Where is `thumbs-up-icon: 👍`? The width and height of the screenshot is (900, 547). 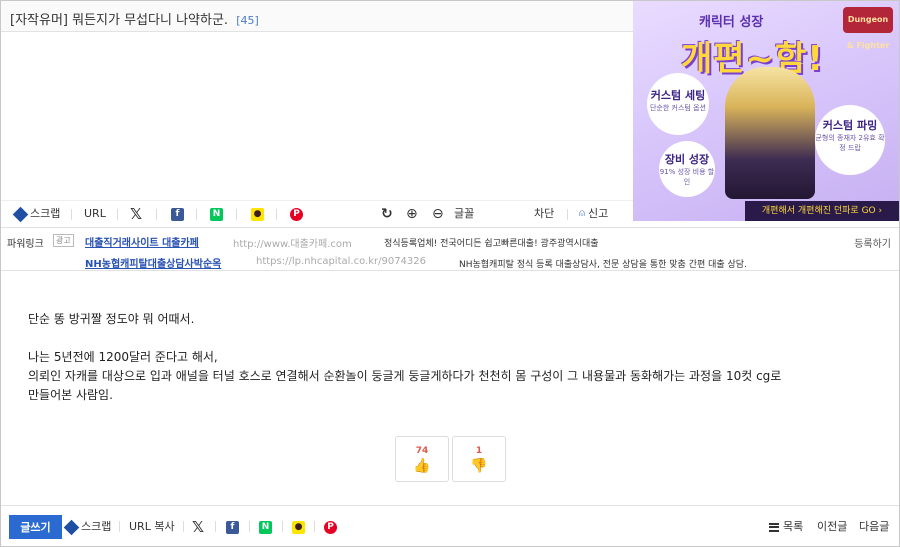
thumbs-up-icon: 👍 is located at coordinates (422, 466).